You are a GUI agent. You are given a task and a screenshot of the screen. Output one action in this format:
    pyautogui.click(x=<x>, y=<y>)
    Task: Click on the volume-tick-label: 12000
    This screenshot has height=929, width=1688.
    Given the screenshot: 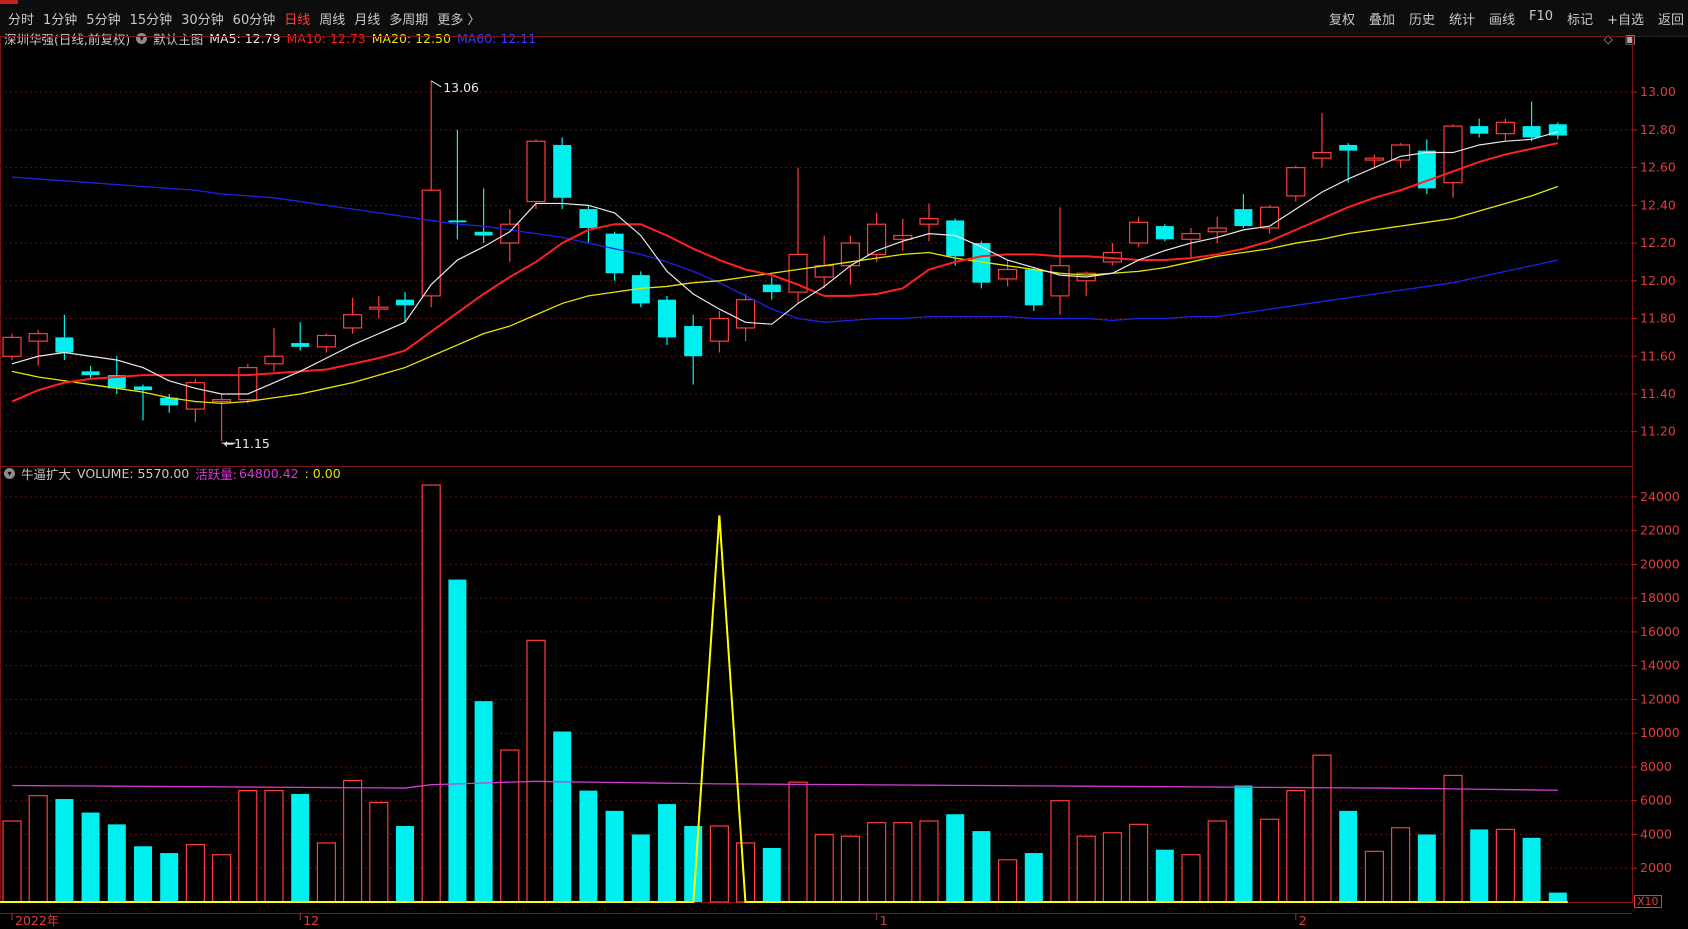 What is the action you would take?
    pyautogui.click(x=1660, y=698)
    